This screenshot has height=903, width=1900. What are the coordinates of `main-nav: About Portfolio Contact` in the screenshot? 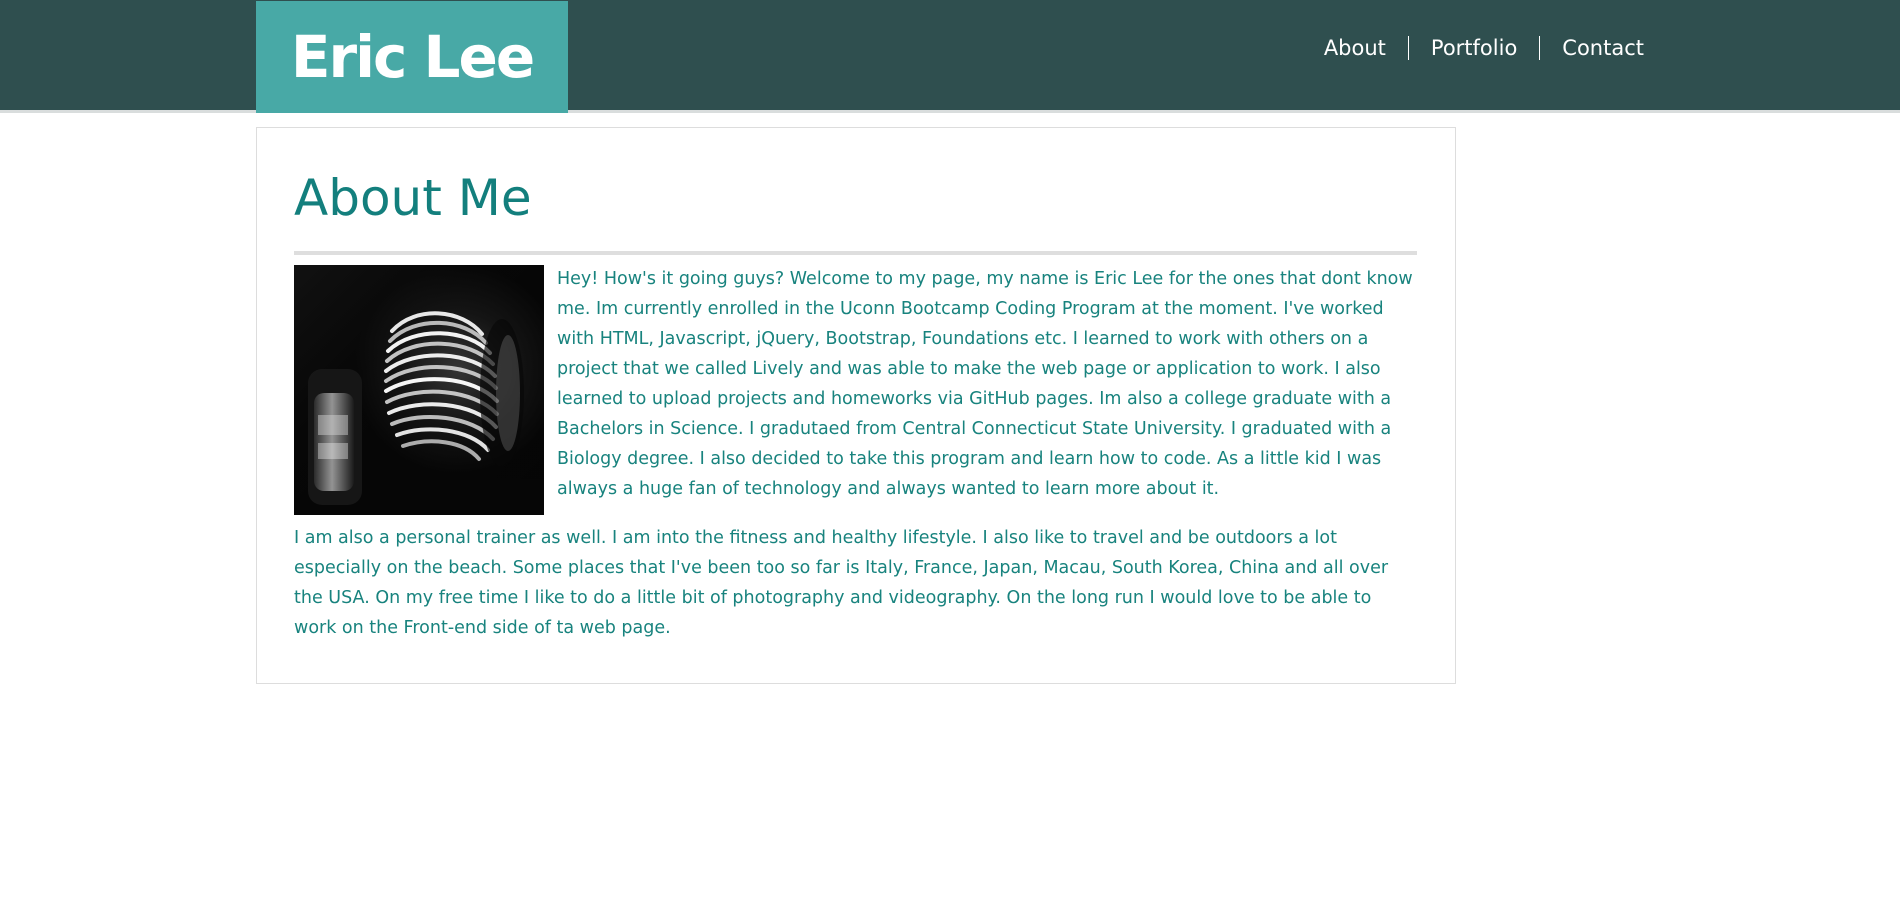 It's located at (1473, 48).